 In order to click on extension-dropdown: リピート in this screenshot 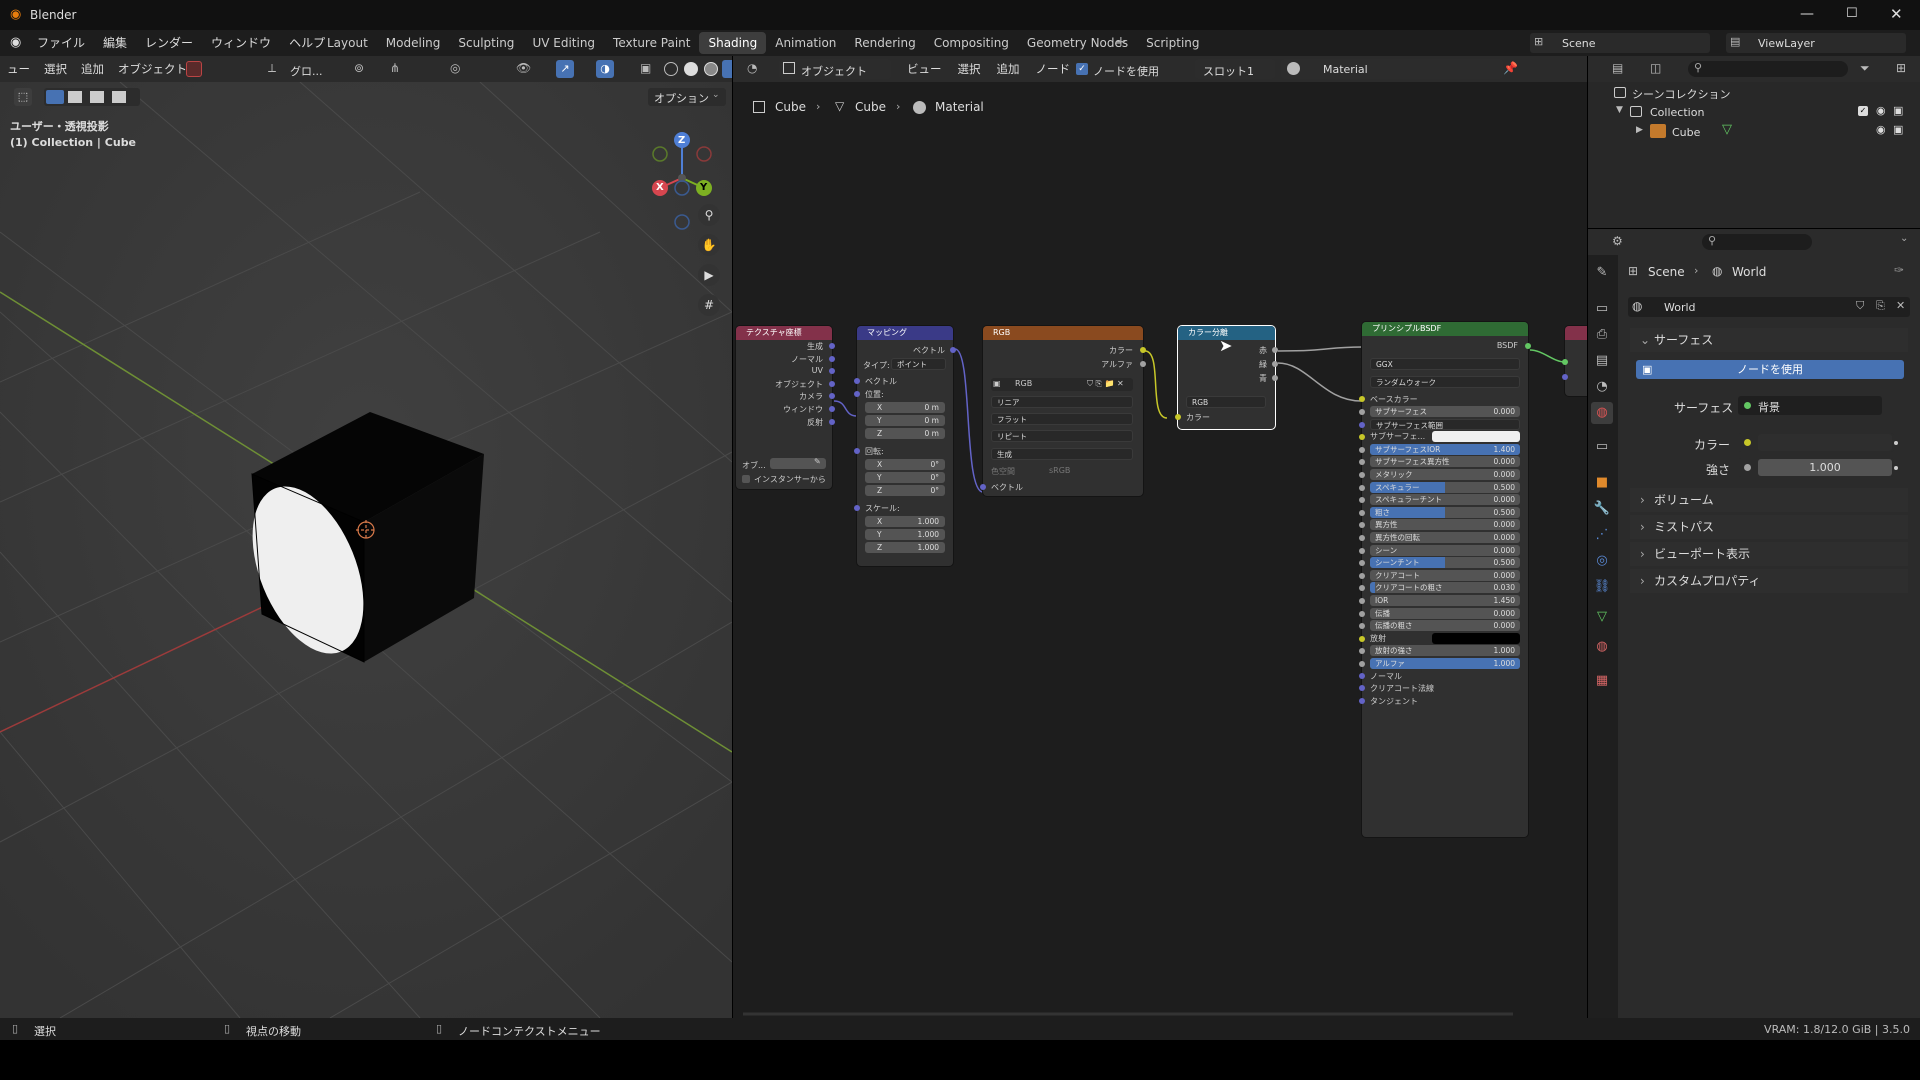, I will do `click(1062, 436)`.